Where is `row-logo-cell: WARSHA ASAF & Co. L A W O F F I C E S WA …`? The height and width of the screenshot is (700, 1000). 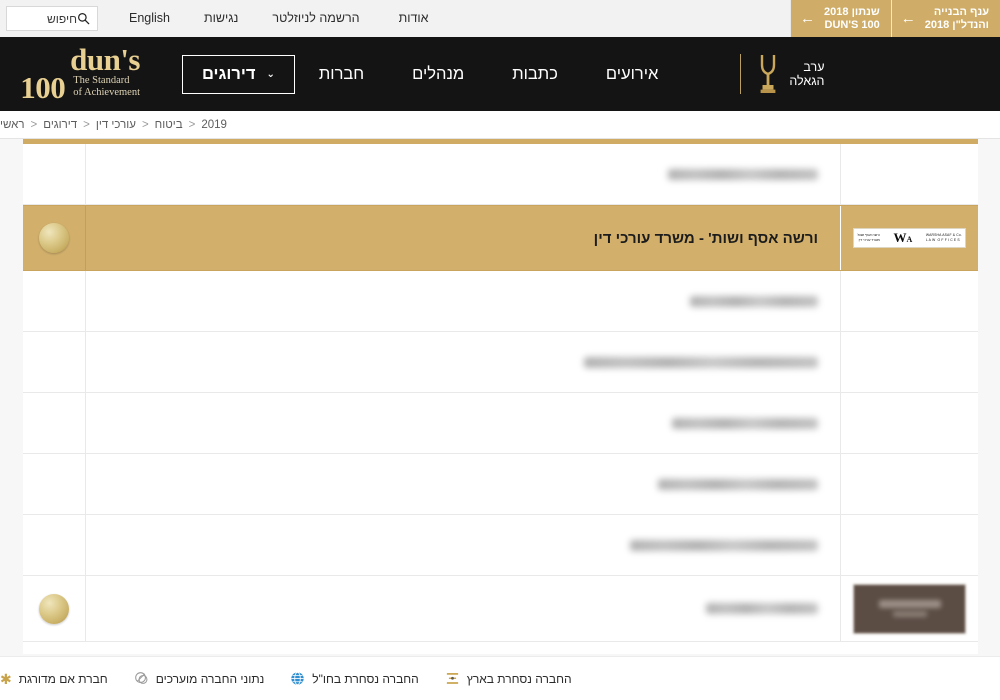
row-logo-cell: WARSHA ASAF & Co. L A W O F F I C E S WA … is located at coordinates (909, 238).